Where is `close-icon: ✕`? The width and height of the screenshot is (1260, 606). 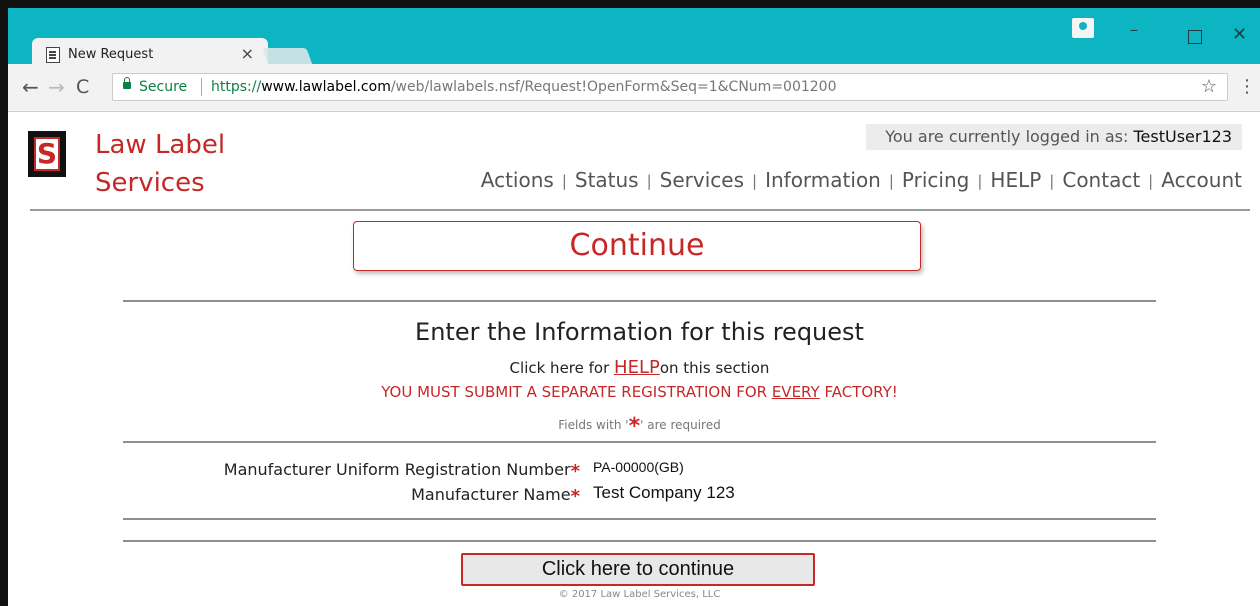
close-icon: ✕ is located at coordinates (1239, 34).